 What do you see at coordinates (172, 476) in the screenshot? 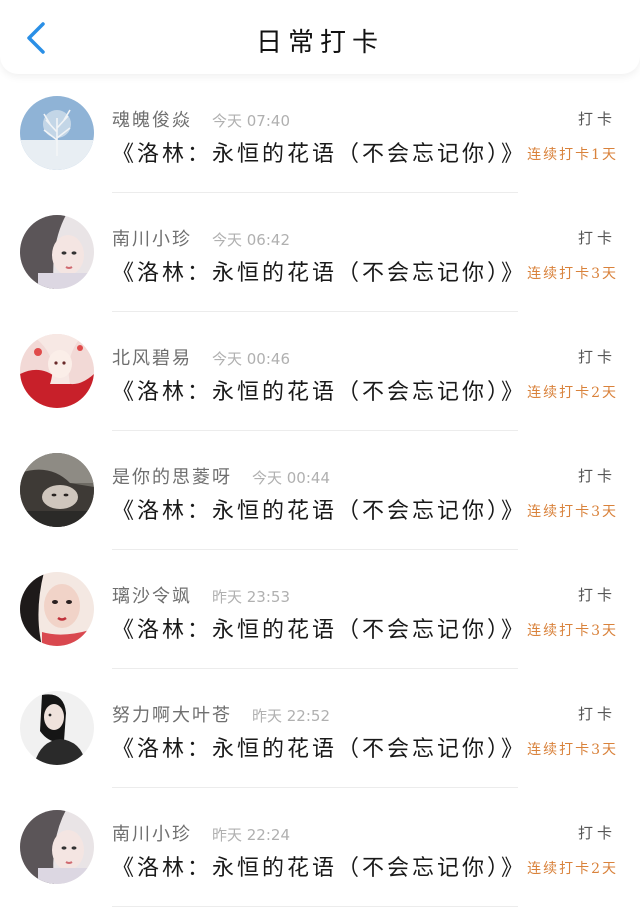
I see `username: 是你的思菱呀` at bounding box center [172, 476].